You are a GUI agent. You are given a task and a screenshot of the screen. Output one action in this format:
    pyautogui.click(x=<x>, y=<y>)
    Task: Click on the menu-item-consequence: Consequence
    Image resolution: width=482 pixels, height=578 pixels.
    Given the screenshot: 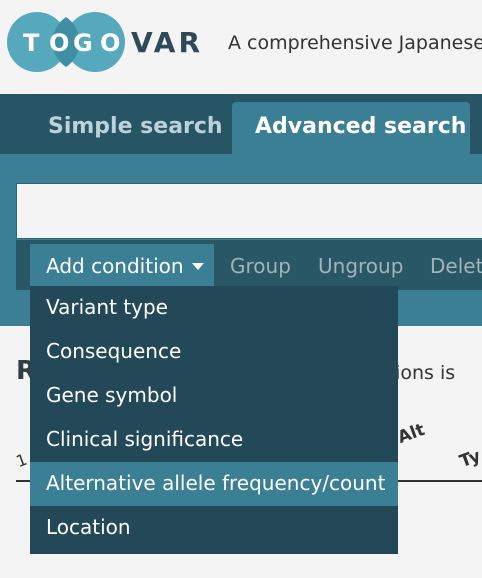 What is the action you would take?
    pyautogui.click(x=214, y=352)
    